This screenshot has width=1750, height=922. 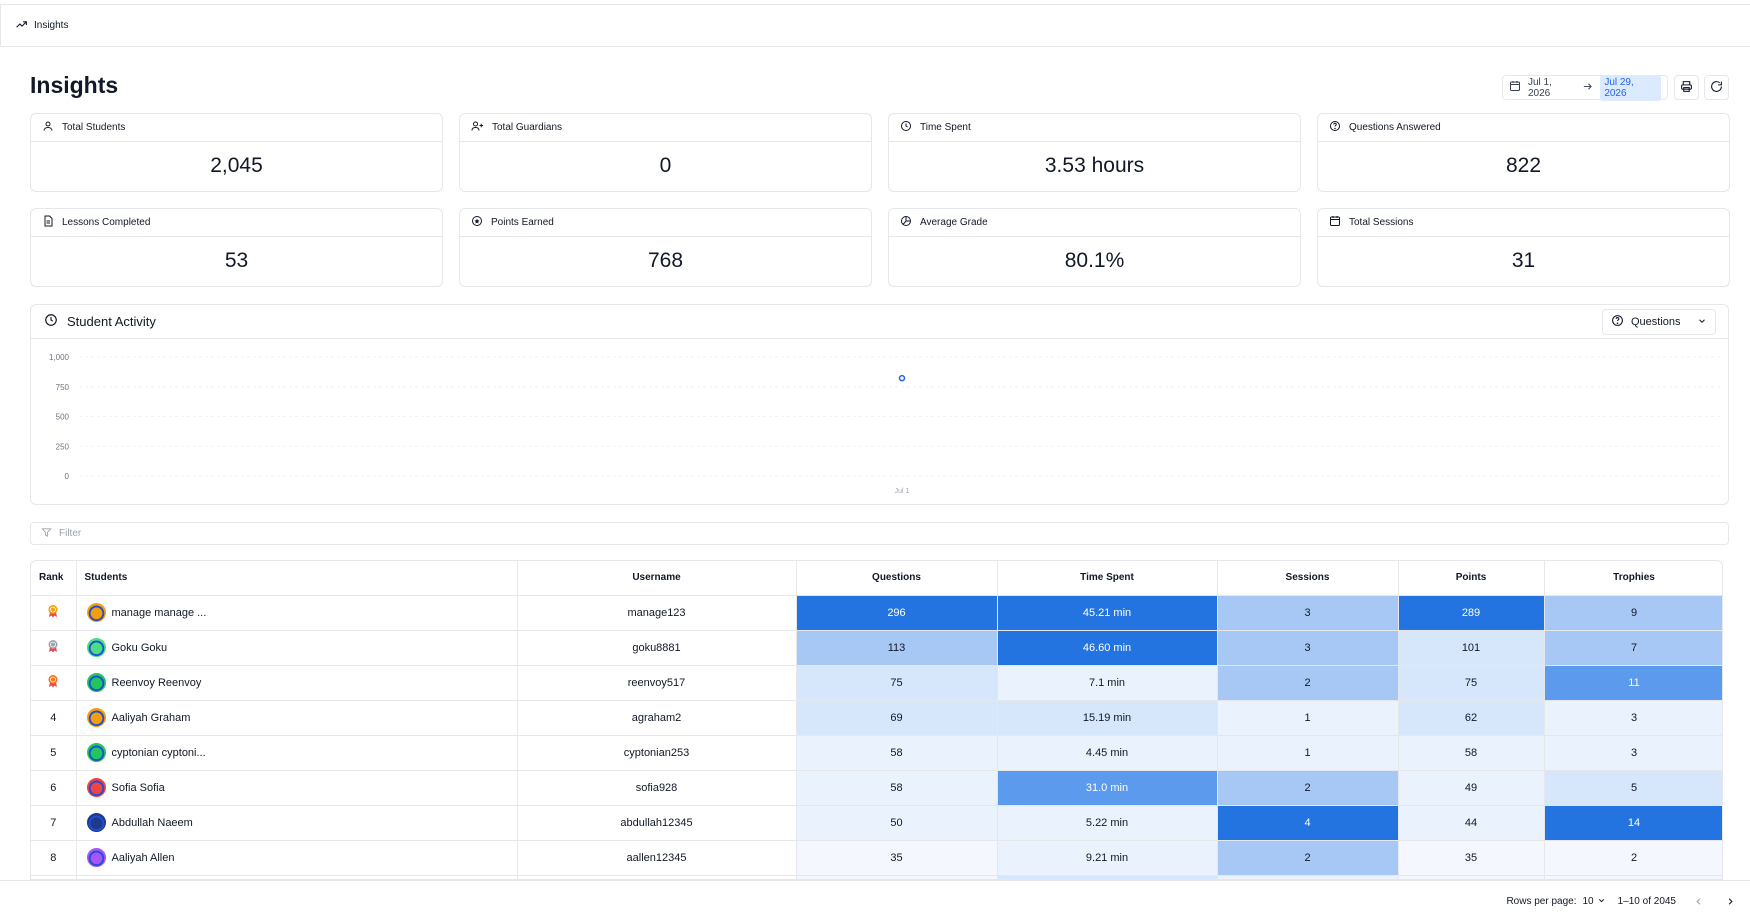 What do you see at coordinates (897, 718) in the screenshot?
I see `questions-cell: 69` at bounding box center [897, 718].